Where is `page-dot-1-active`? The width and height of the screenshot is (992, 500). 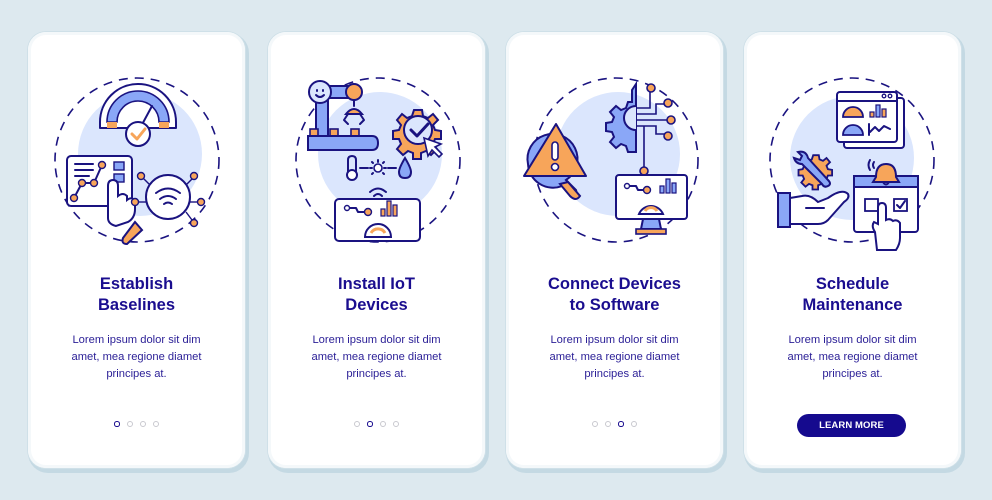 page-dot-1-active is located at coordinates (117, 424).